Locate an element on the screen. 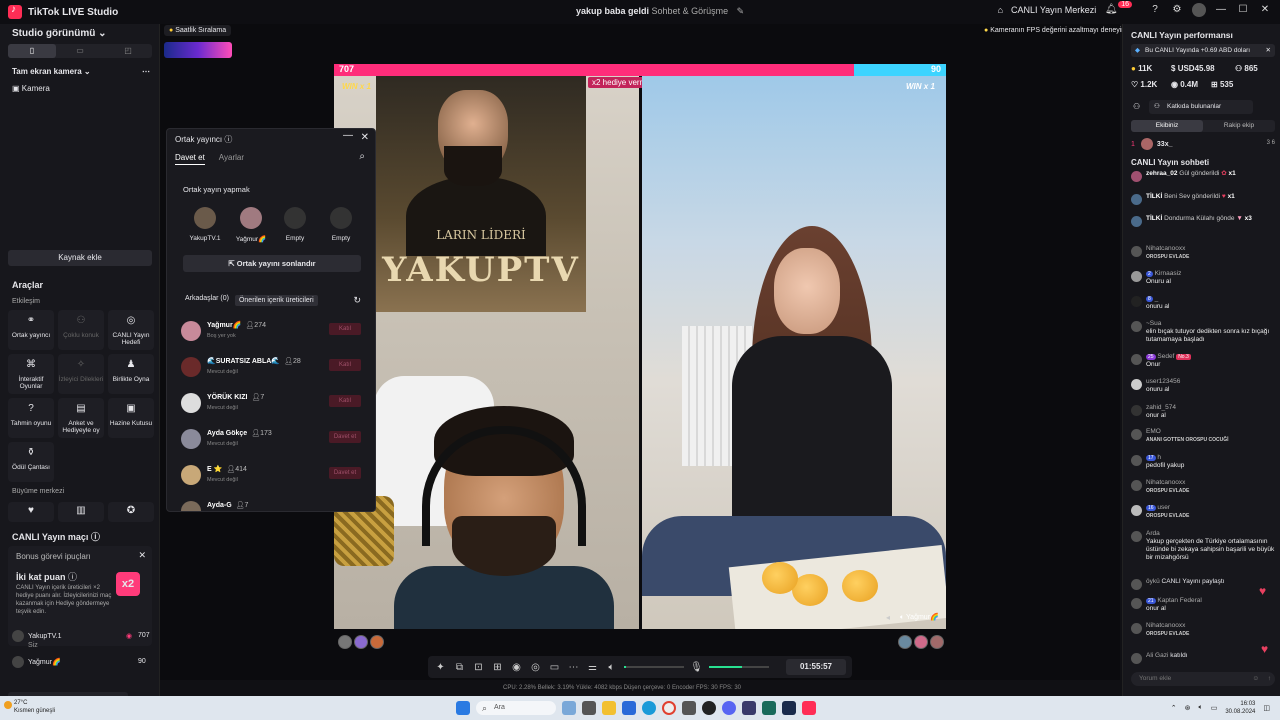 The width and height of the screenshot is (1280, 720). volume-icon: 🔈︎ is located at coordinates (1201, 708).